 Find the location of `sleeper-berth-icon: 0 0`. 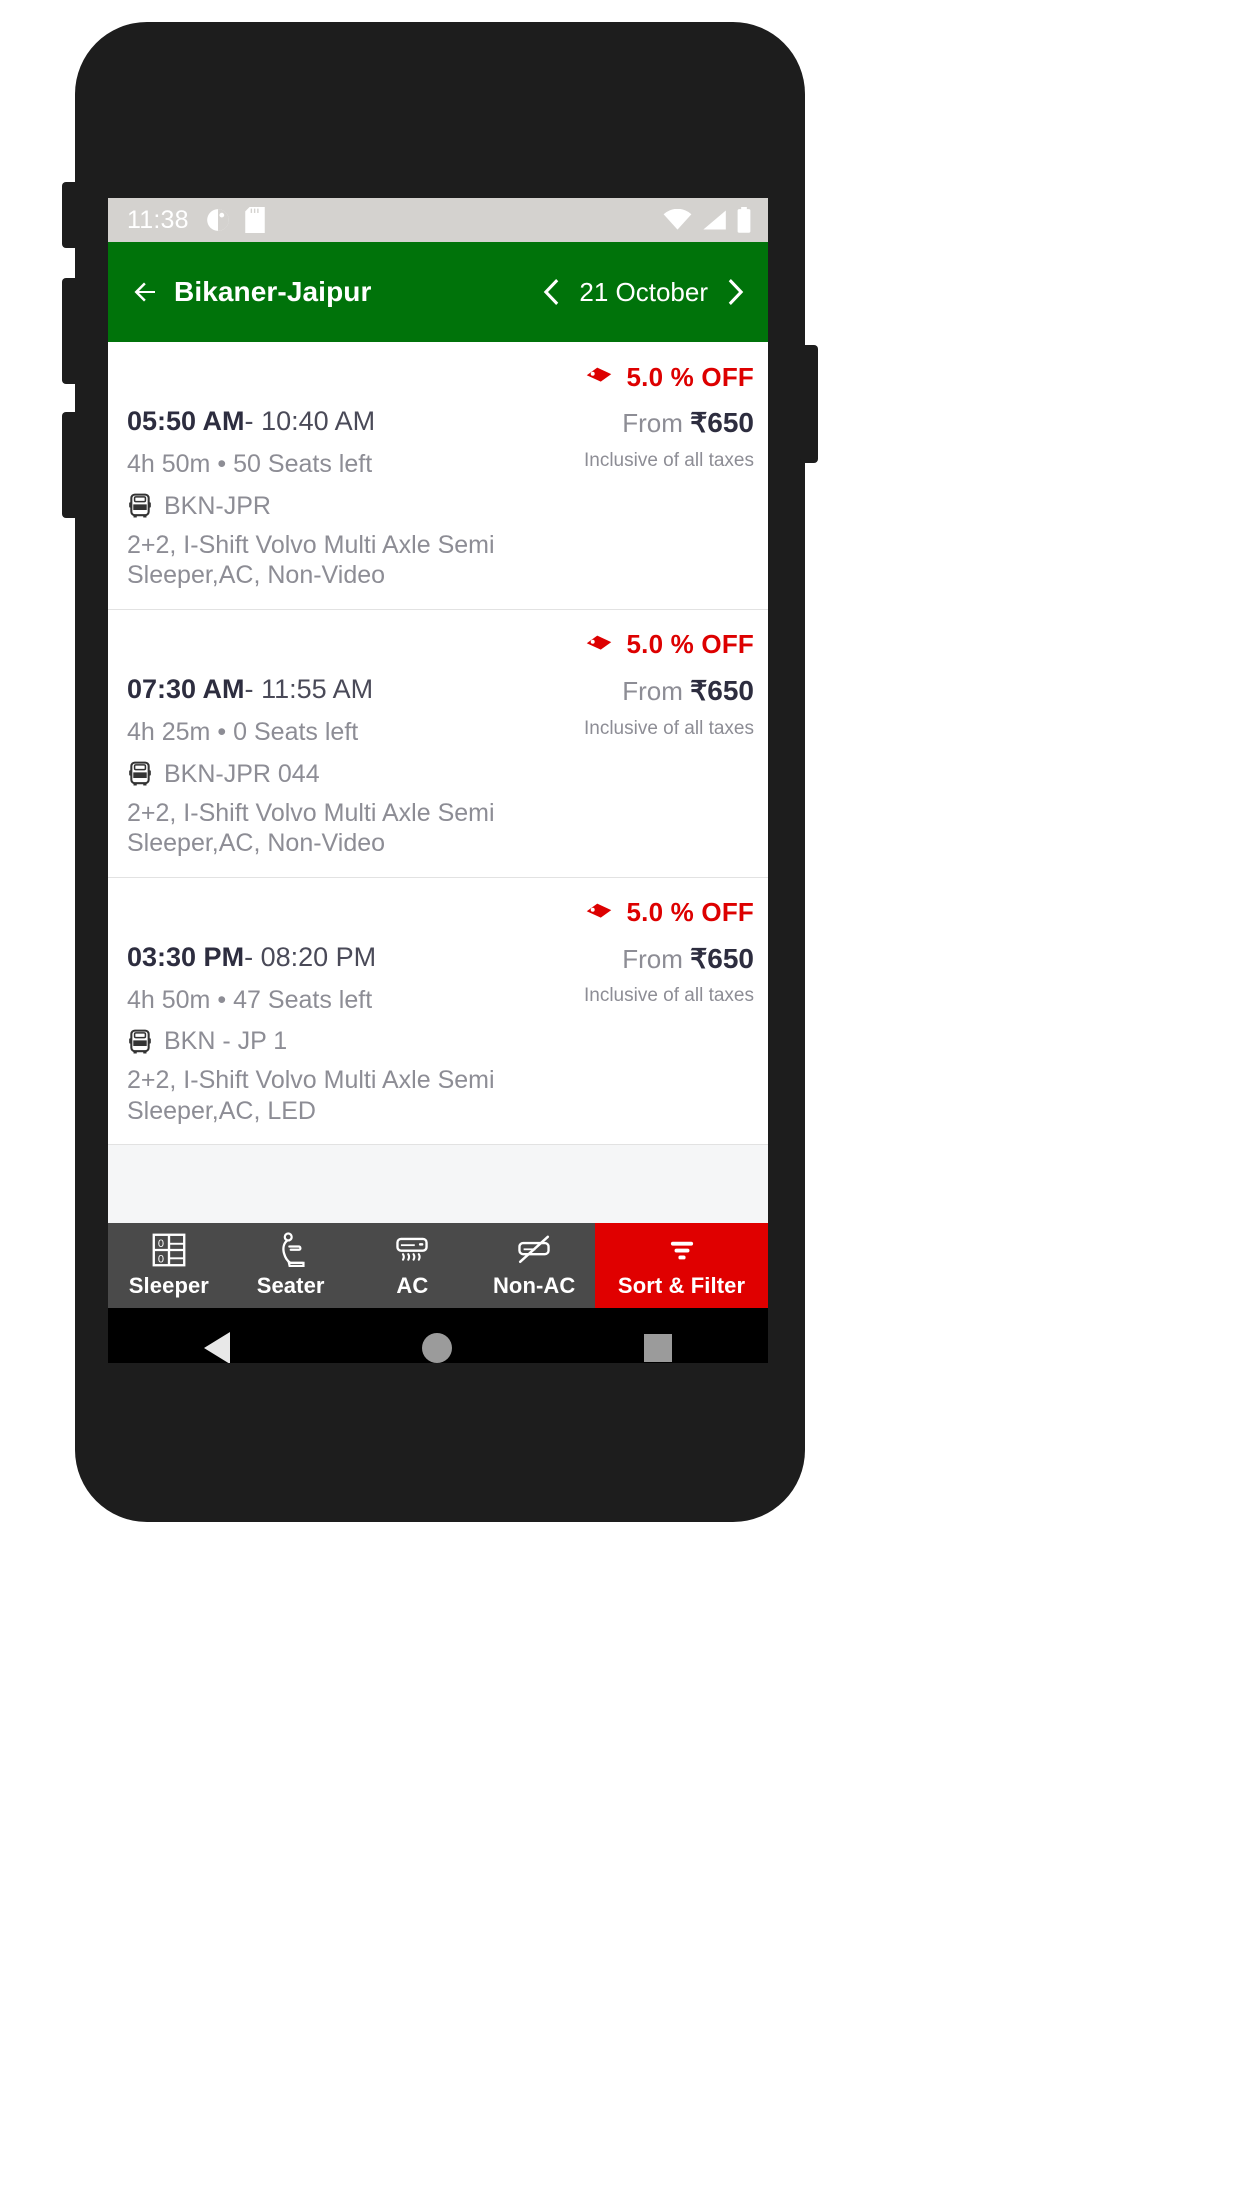

sleeper-berth-icon: 0 0 is located at coordinates (169, 1250).